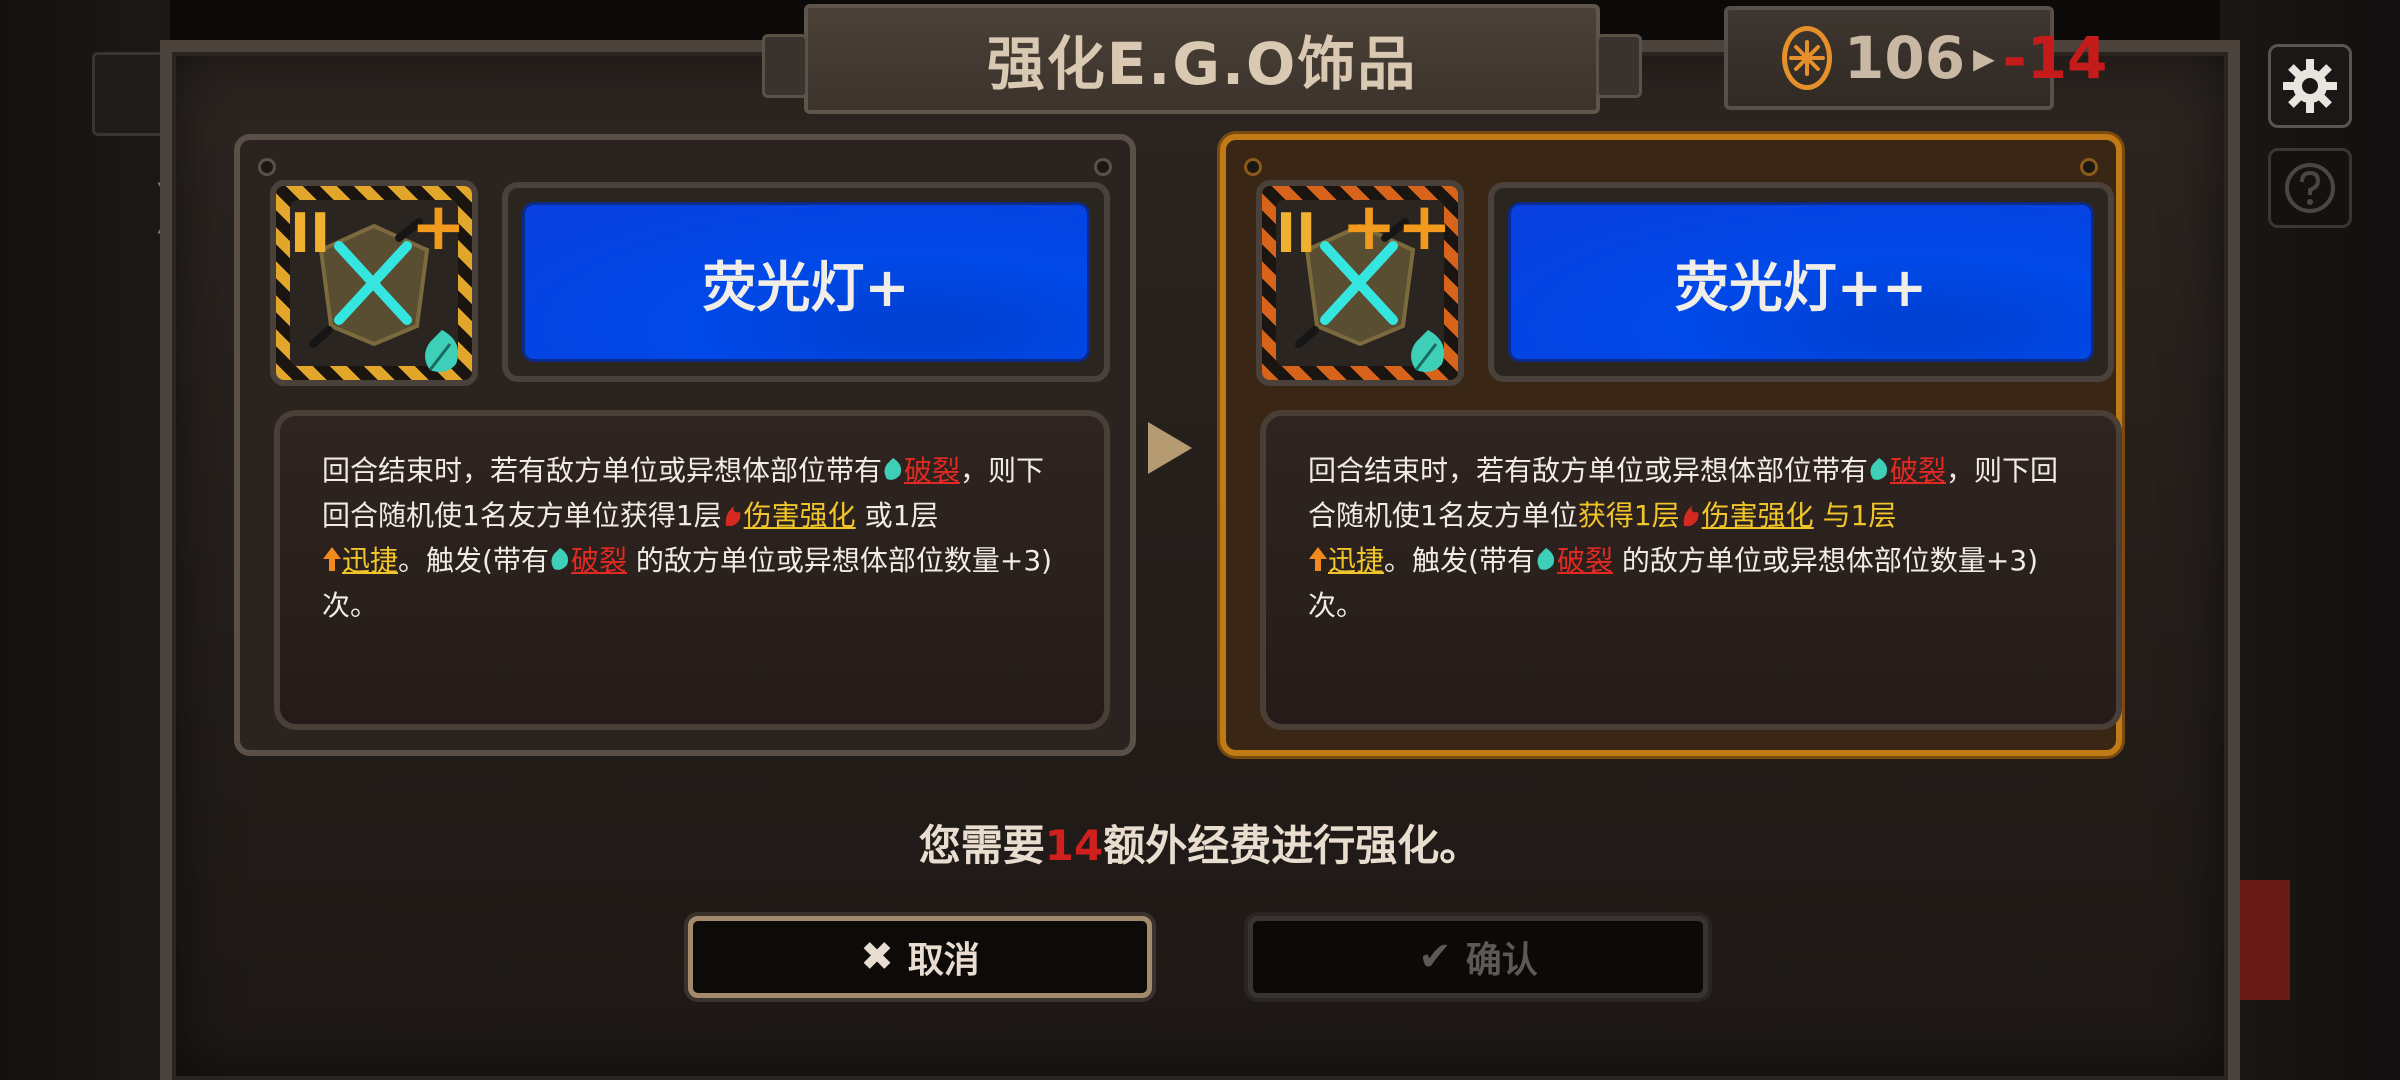  I want to click on notice-text: 您需要, so click(981, 845).